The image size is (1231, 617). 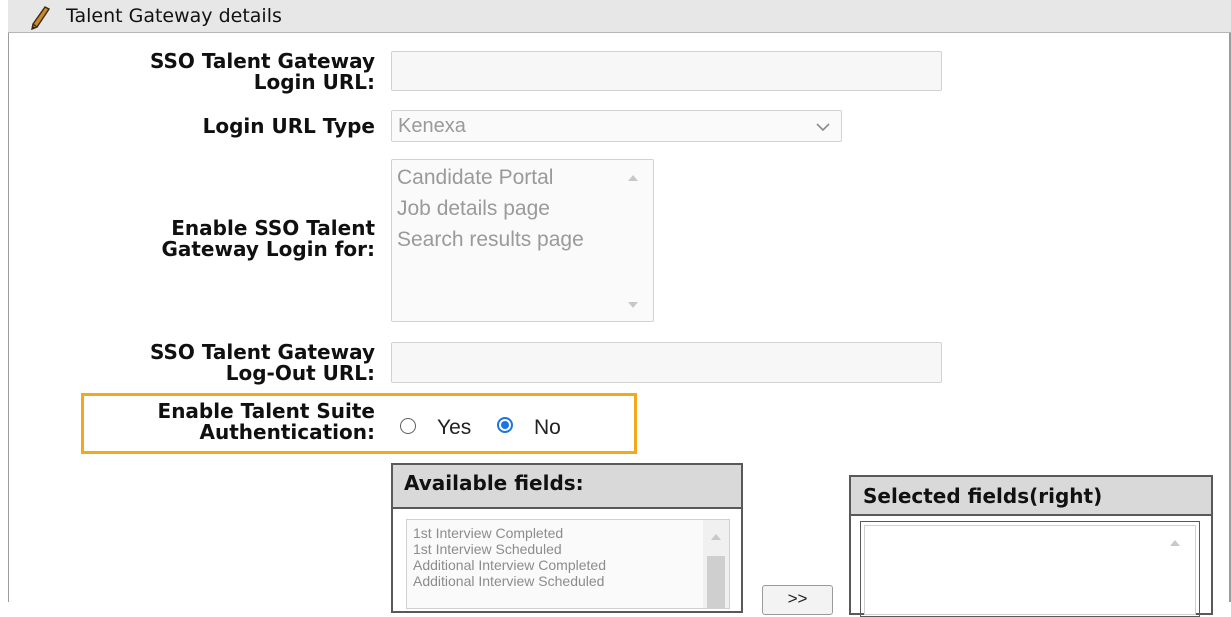 I want to click on selected-fields-title: Selected fields(right), so click(x=1031, y=496).